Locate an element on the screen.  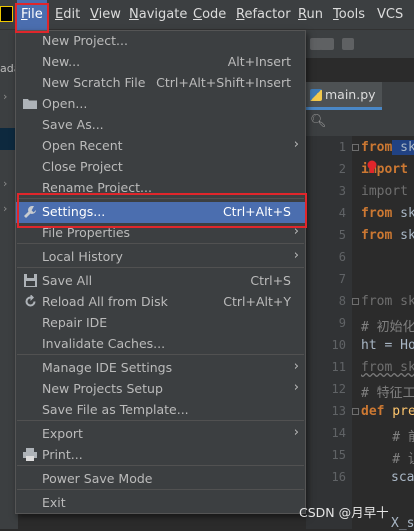
tab-main-py: main.py is located at coordinates (344, 96).